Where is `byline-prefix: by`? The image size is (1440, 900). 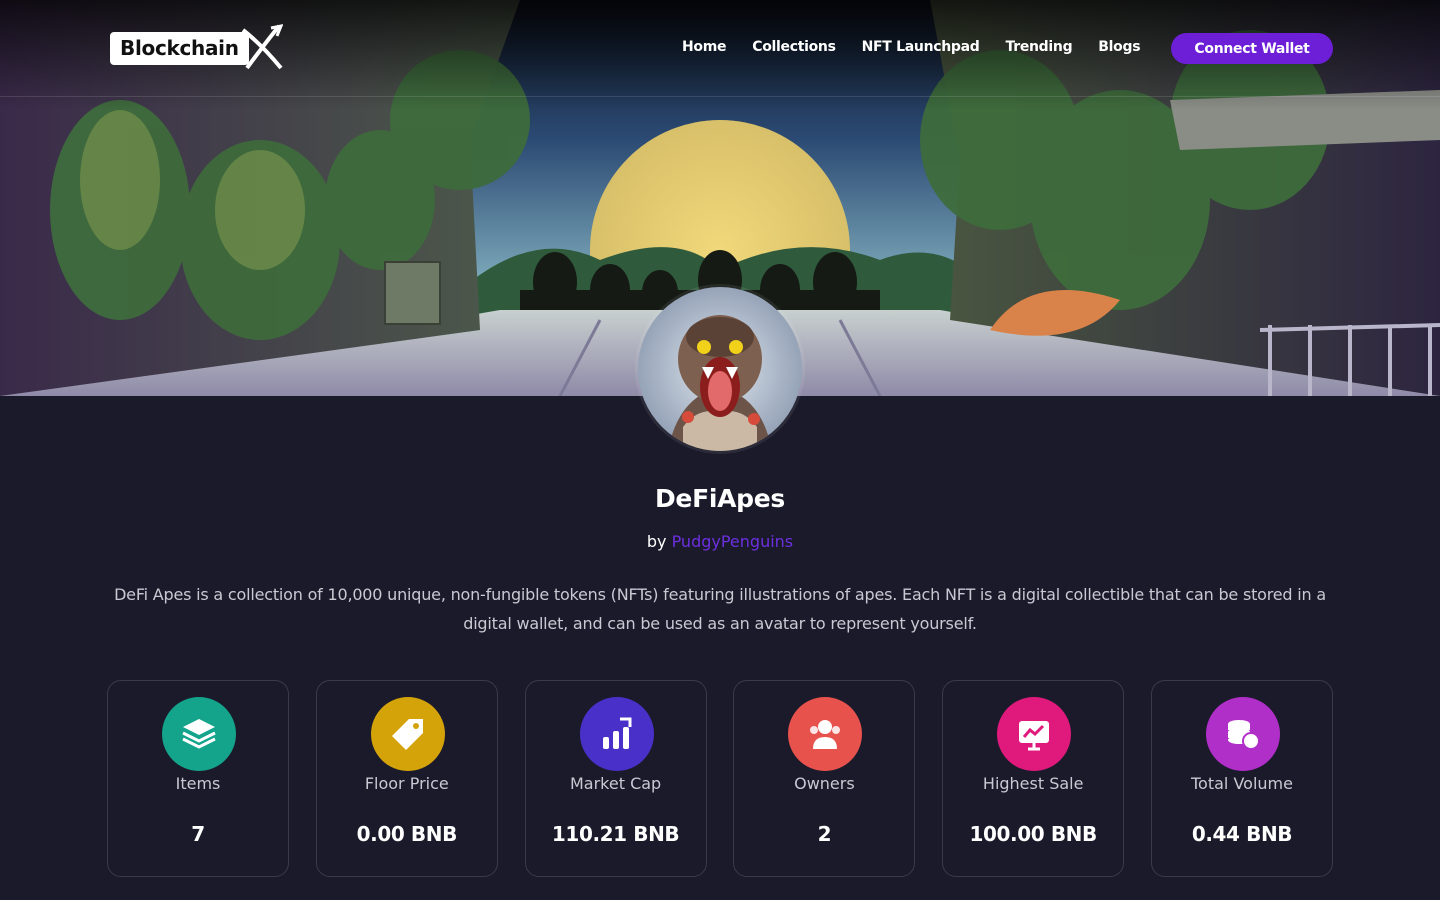 byline-prefix: by is located at coordinates (656, 541).